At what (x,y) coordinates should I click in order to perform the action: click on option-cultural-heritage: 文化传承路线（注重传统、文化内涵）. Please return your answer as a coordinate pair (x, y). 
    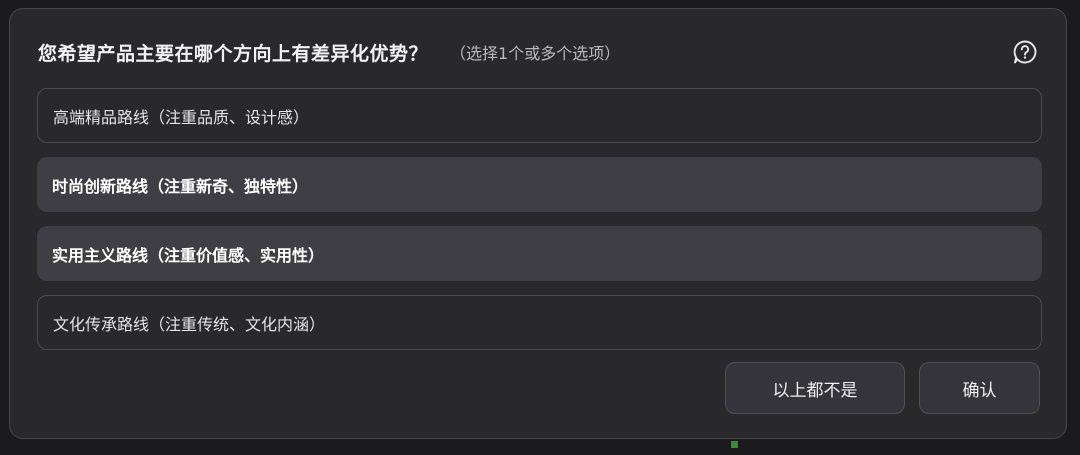
    Looking at the image, I should click on (539, 322).